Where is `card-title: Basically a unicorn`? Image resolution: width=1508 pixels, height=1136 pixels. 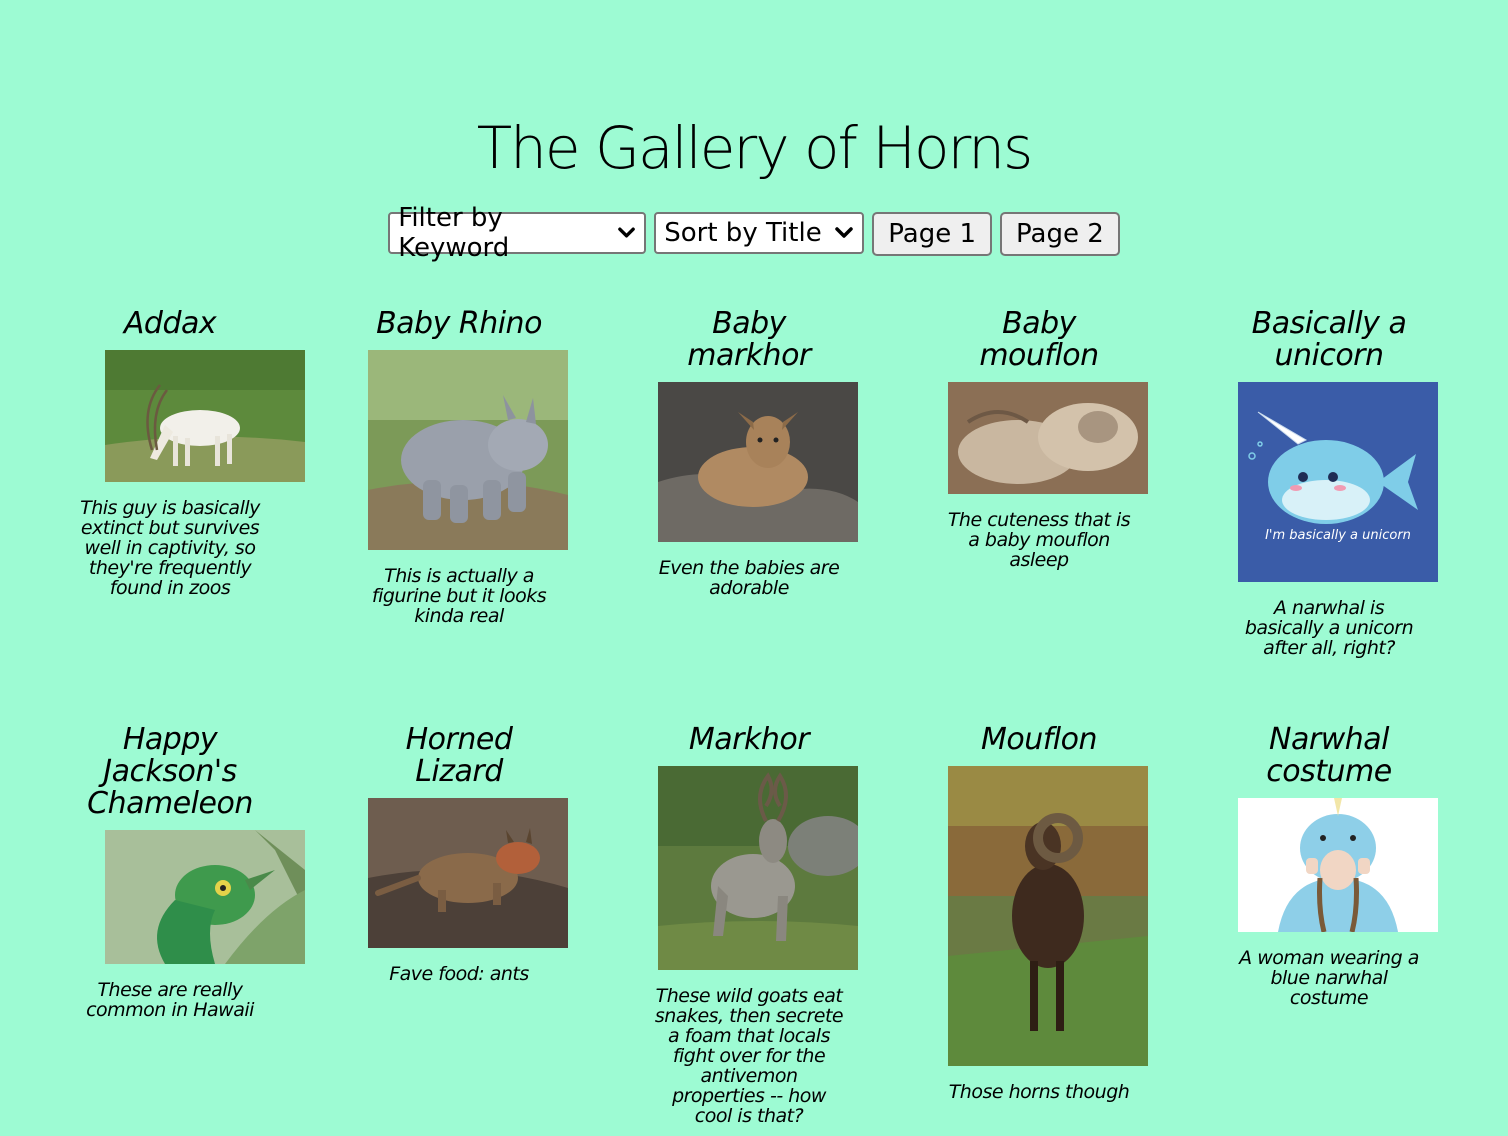 card-title: Basically a unicorn is located at coordinates (1329, 339).